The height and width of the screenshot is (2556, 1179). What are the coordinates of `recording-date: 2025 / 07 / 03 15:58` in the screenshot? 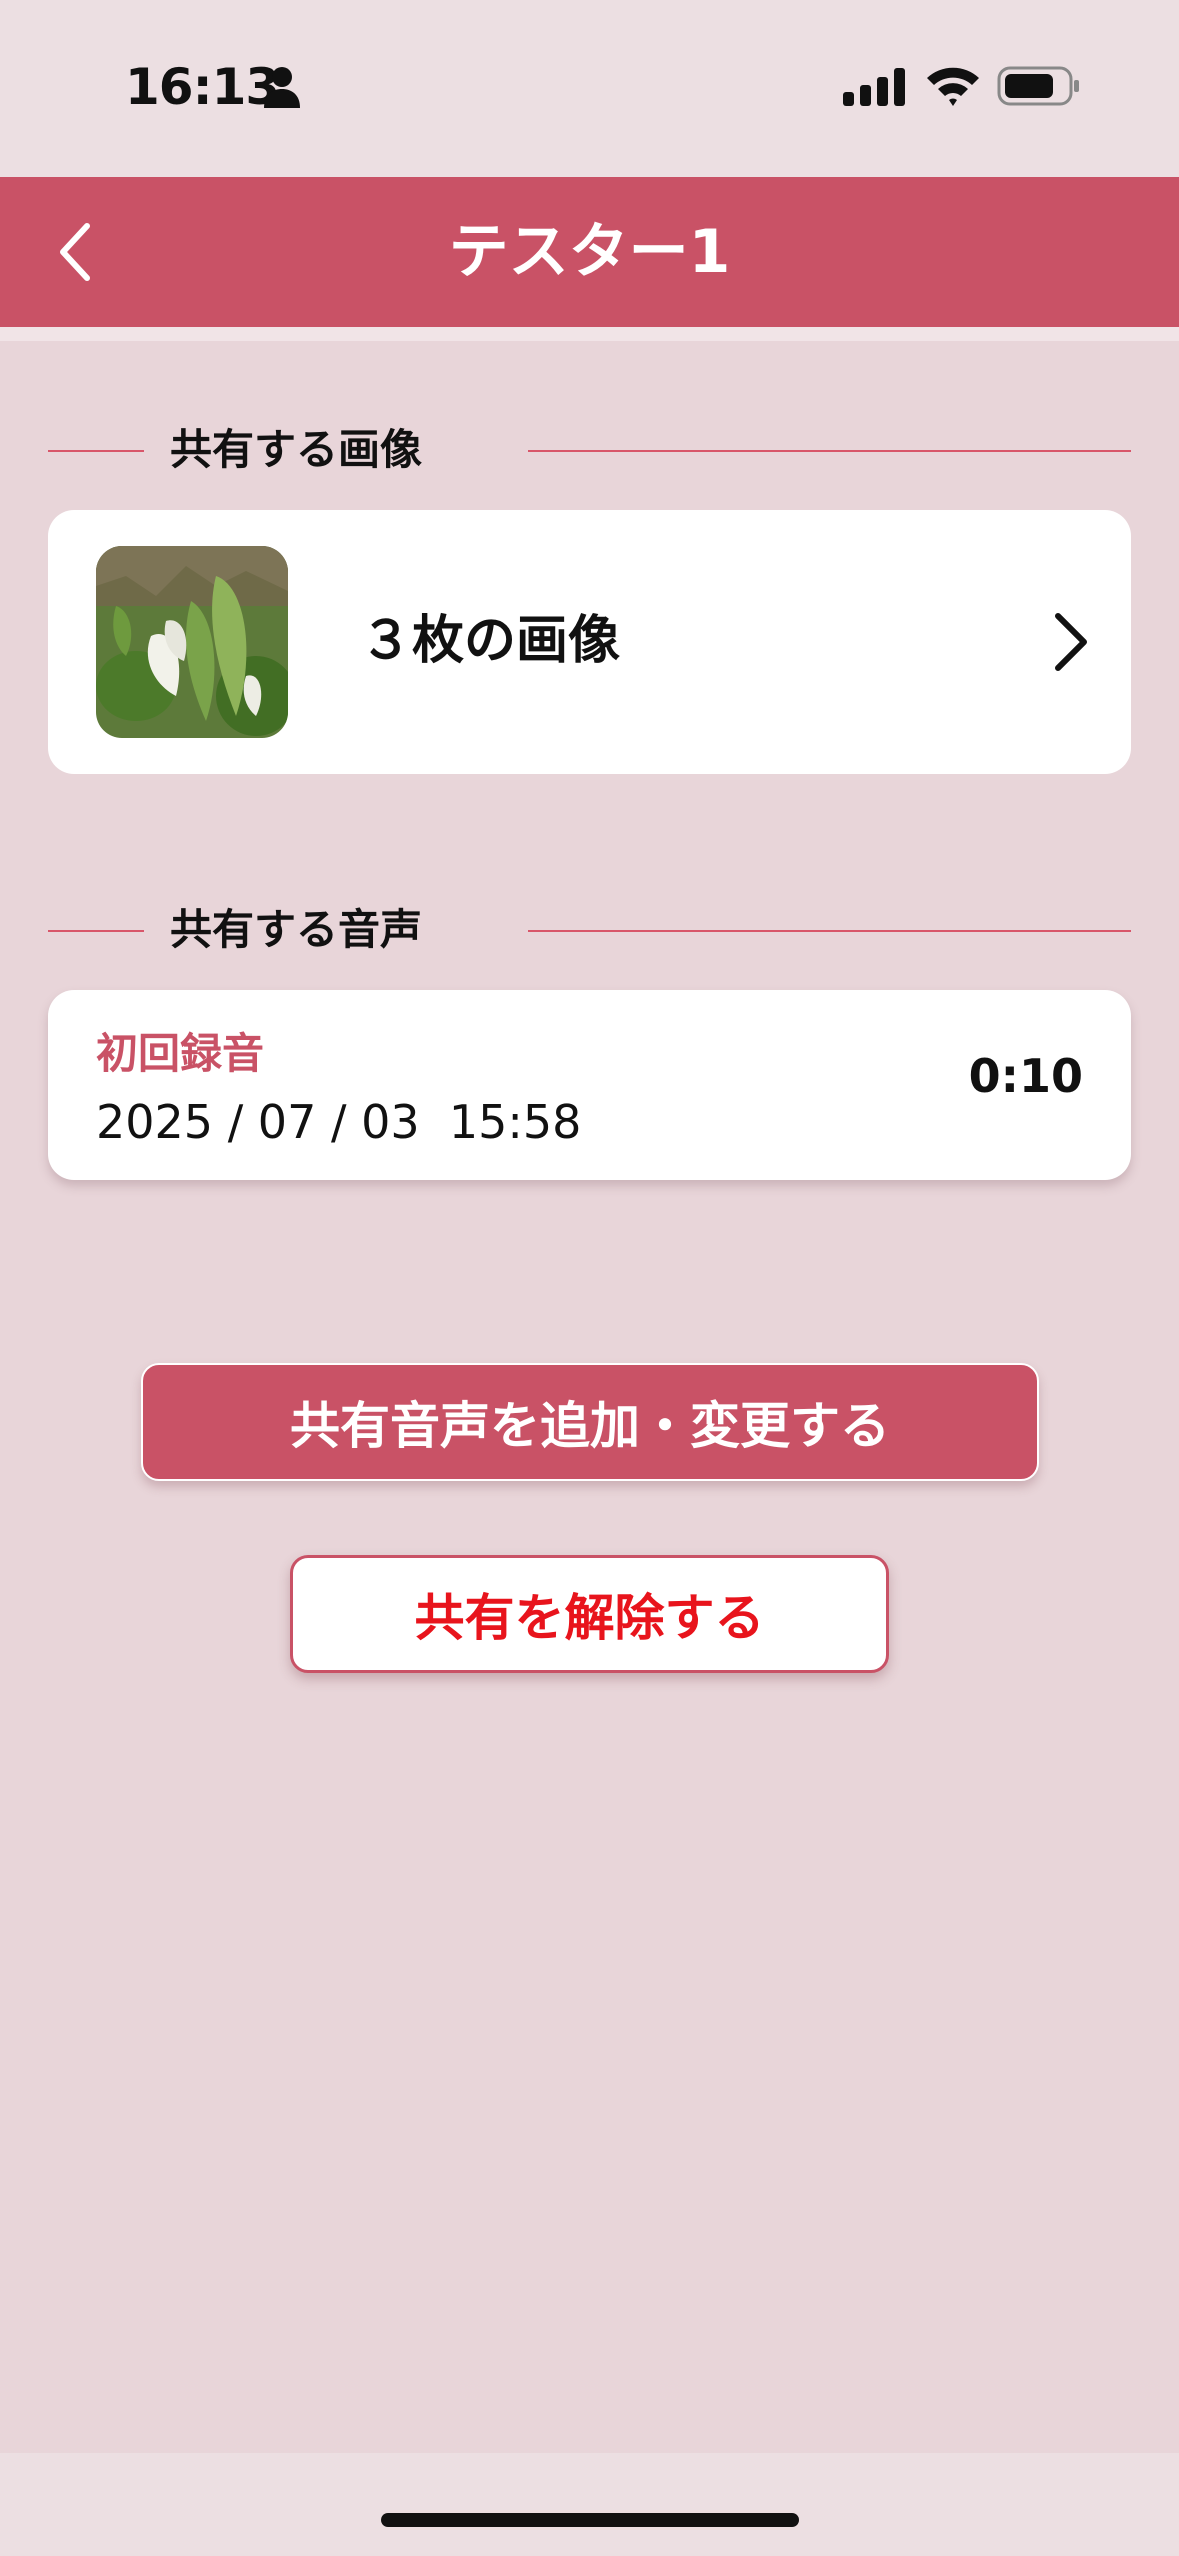 It's located at (339, 1122).